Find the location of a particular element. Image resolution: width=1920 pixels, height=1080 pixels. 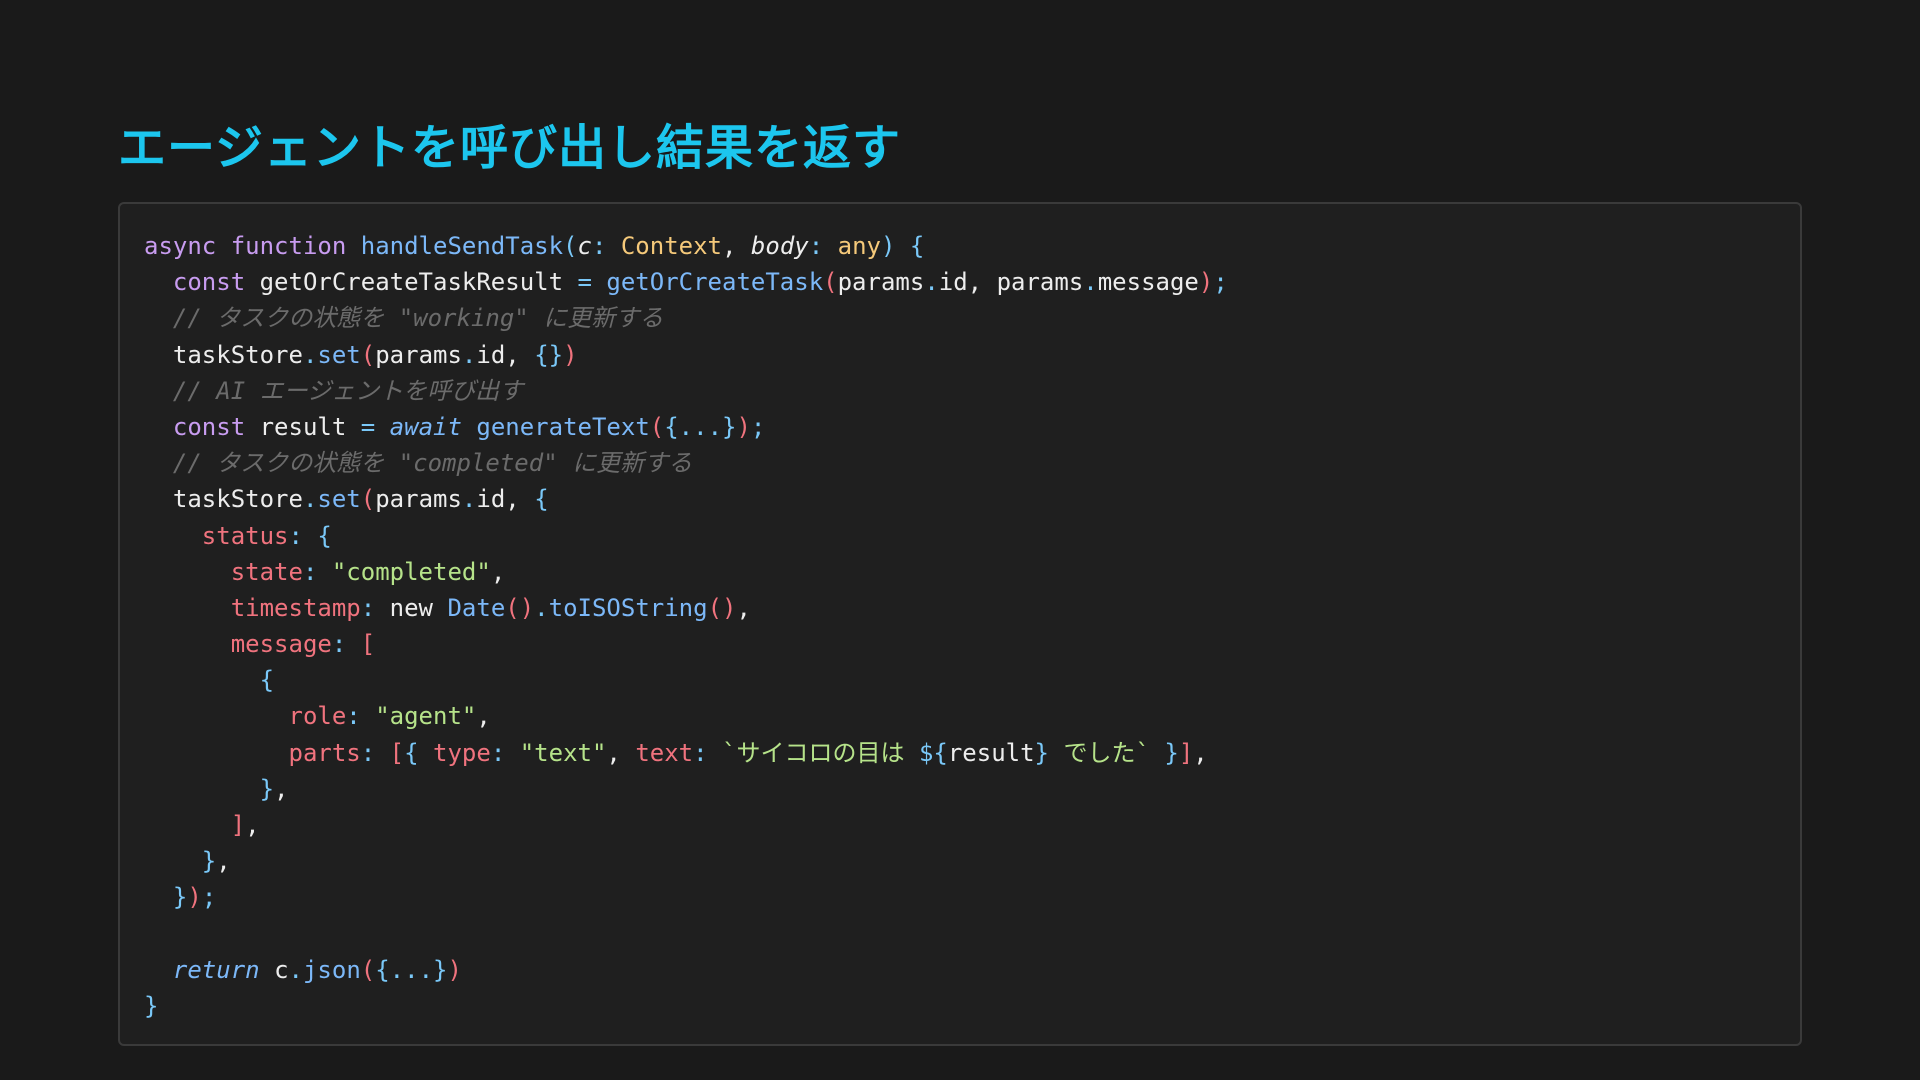

code-line: // タスクの状態を "working" に更新する is located at coordinates (686, 318).